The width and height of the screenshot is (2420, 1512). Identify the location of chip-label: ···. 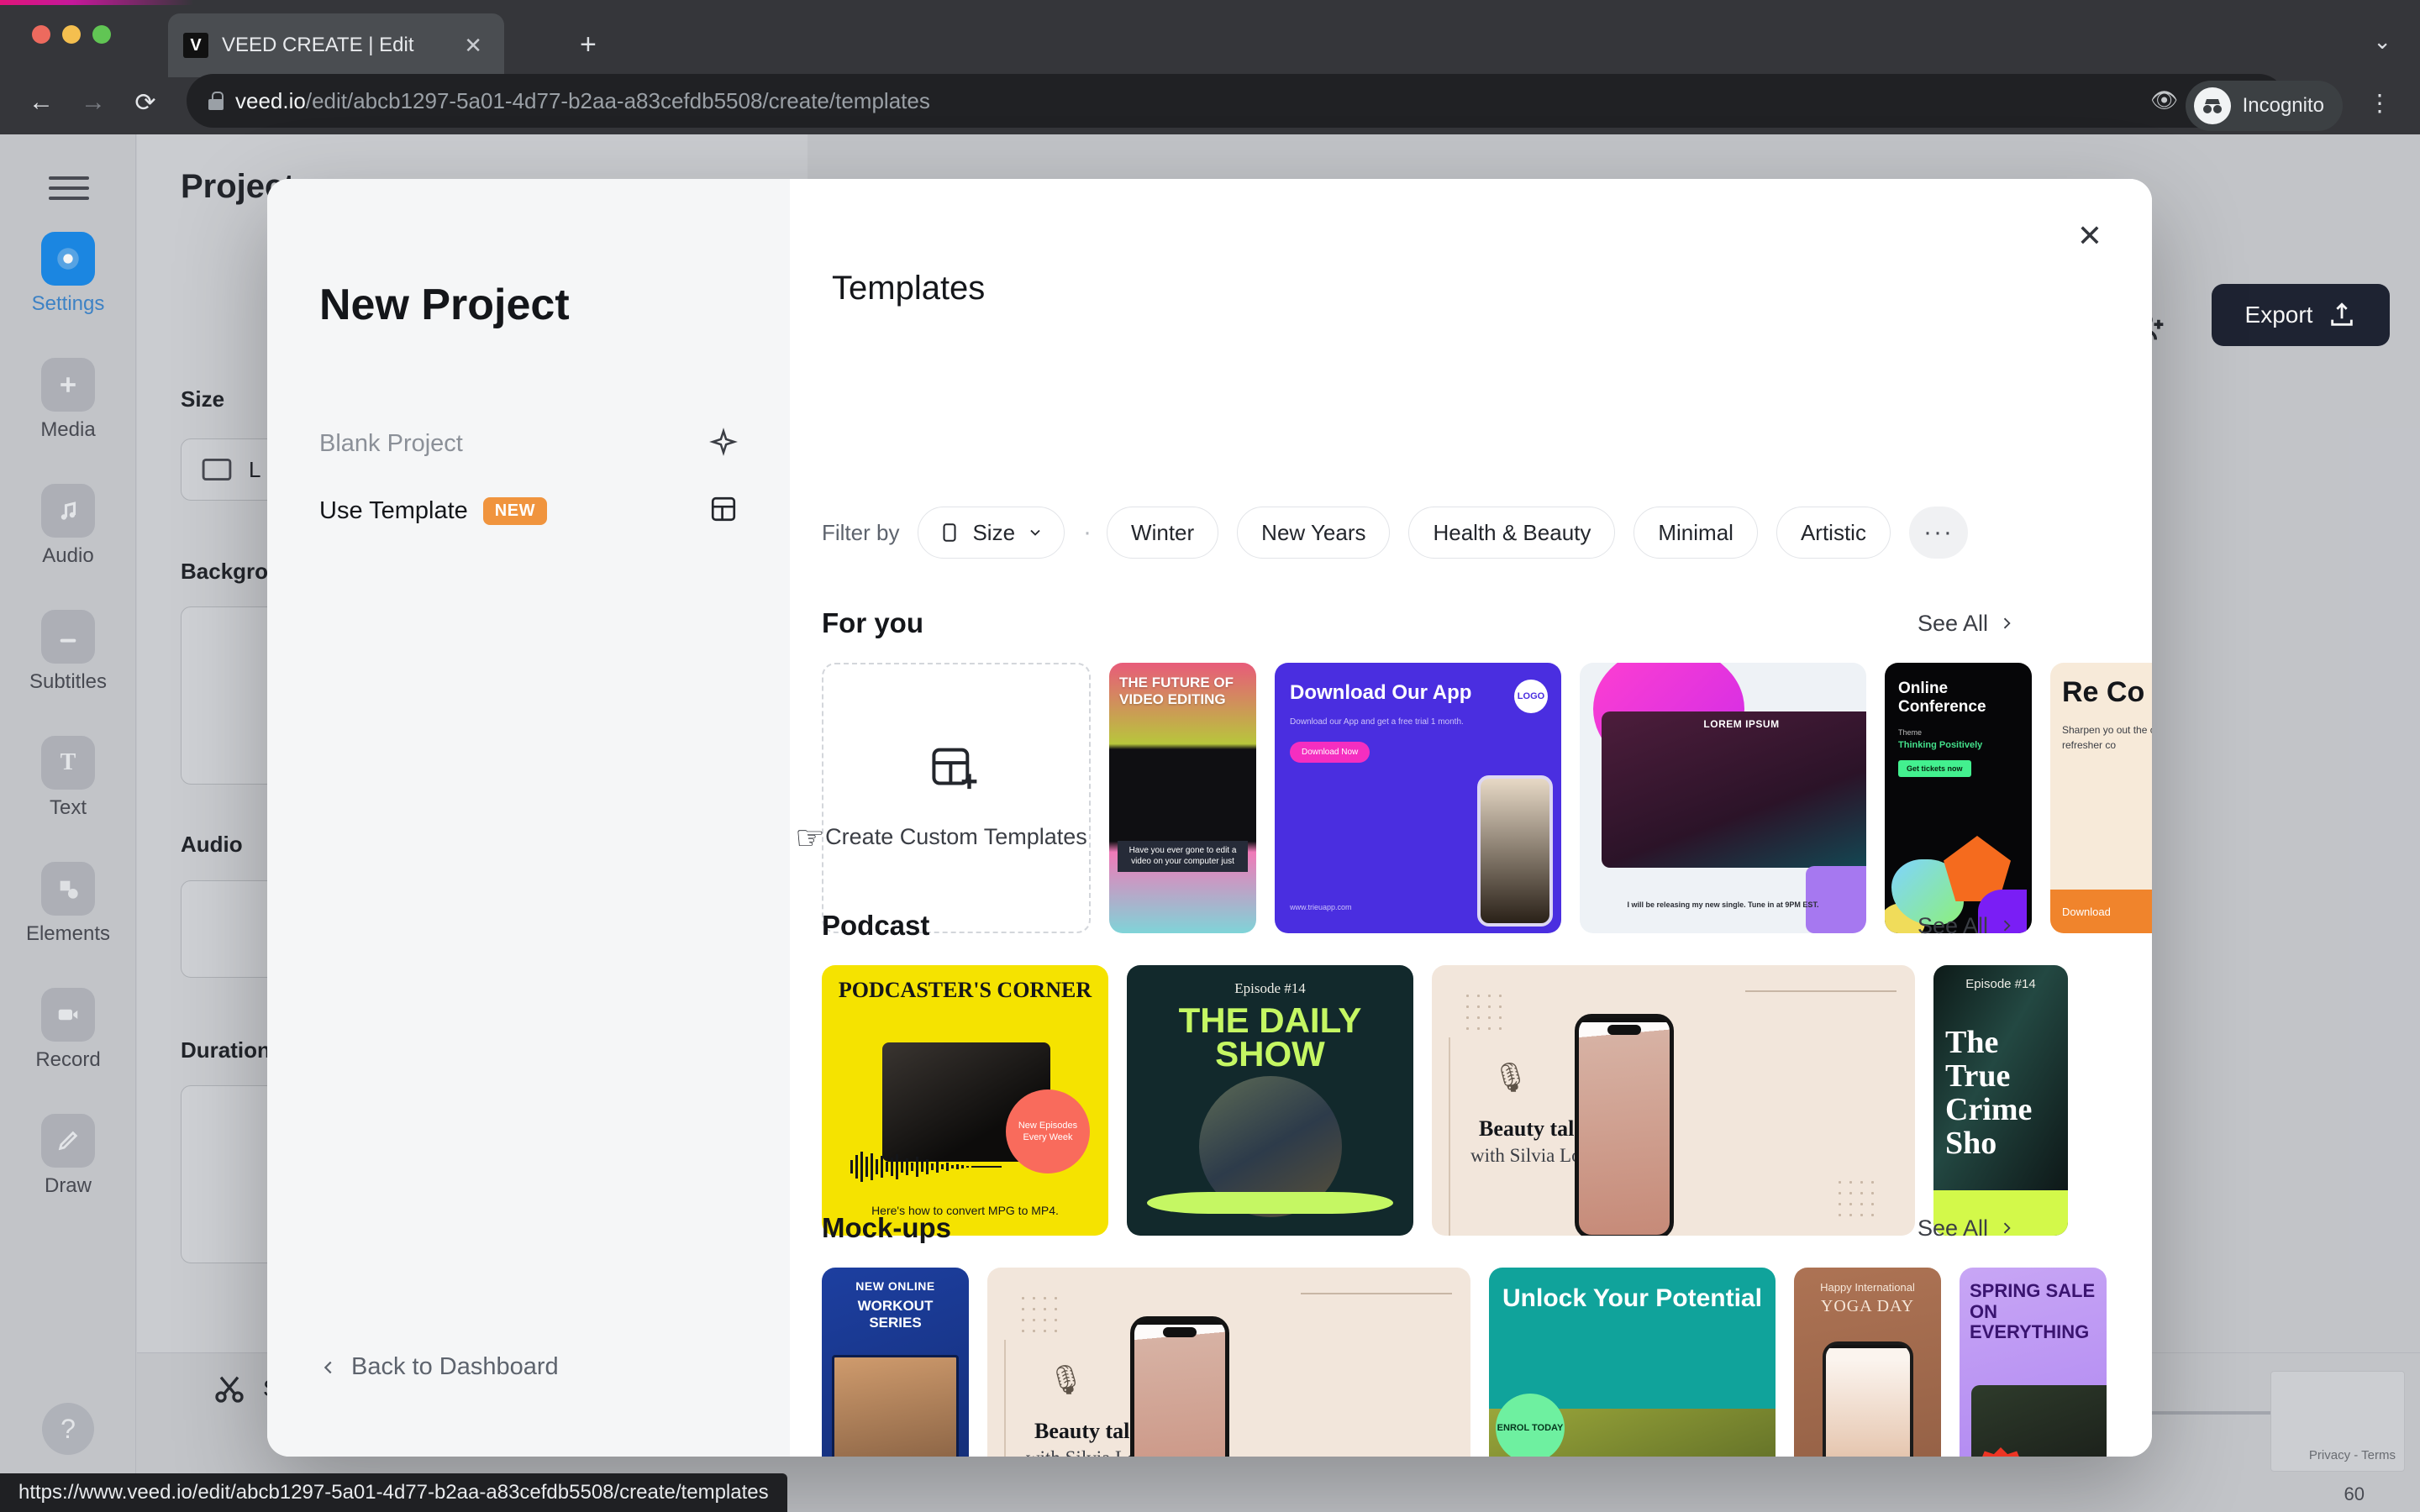
(1938, 532).